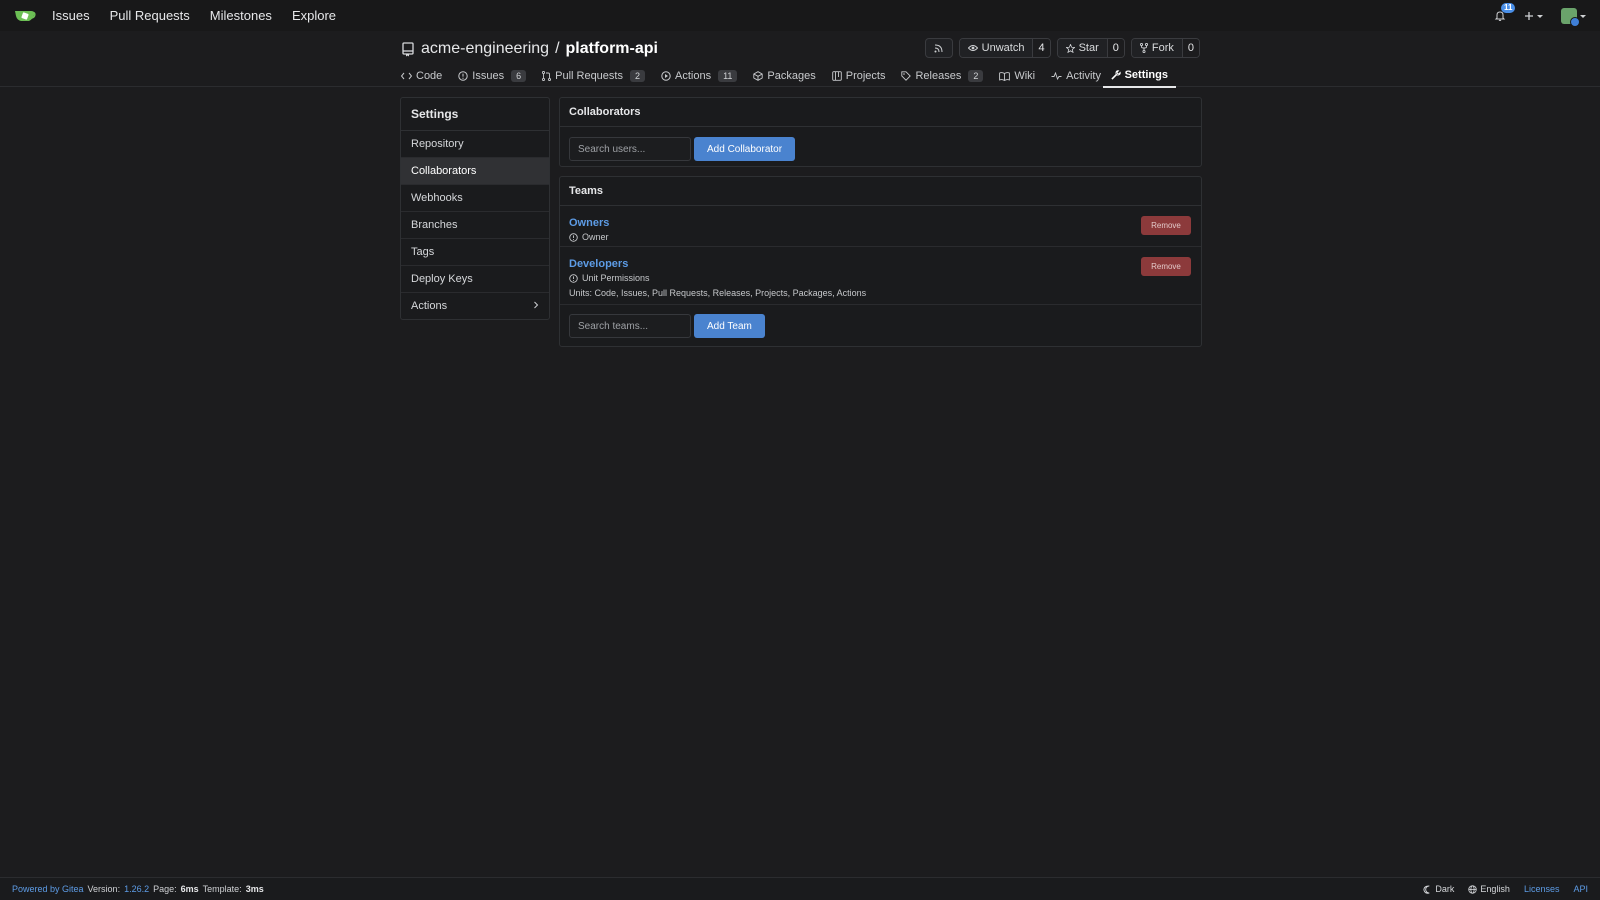 This screenshot has width=1600, height=900. What do you see at coordinates (858, 76) in the screenshot?
I see `tab-projects: Projects` at bounding box center [858, 76].